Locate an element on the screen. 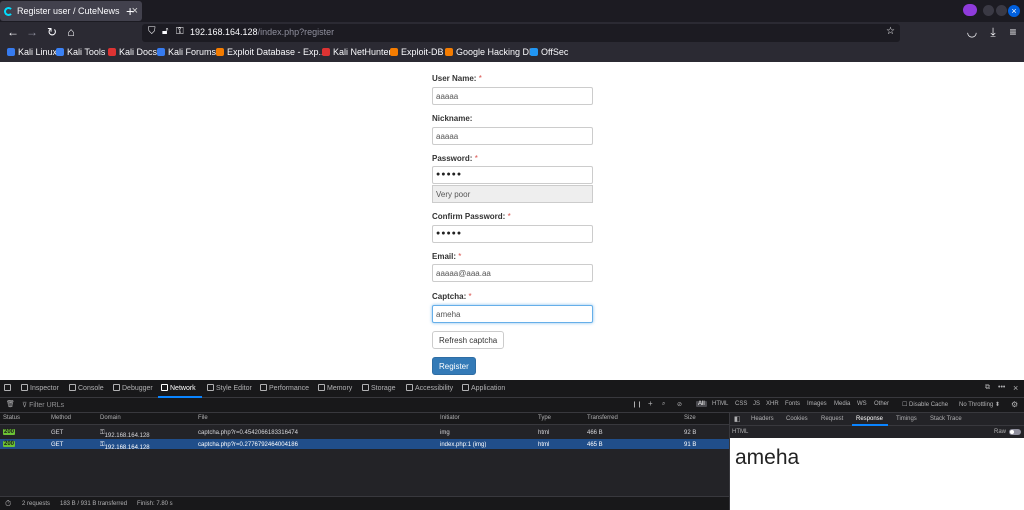 The image size is (1024, 510). nickname-input is located at coordinates (512, 136).